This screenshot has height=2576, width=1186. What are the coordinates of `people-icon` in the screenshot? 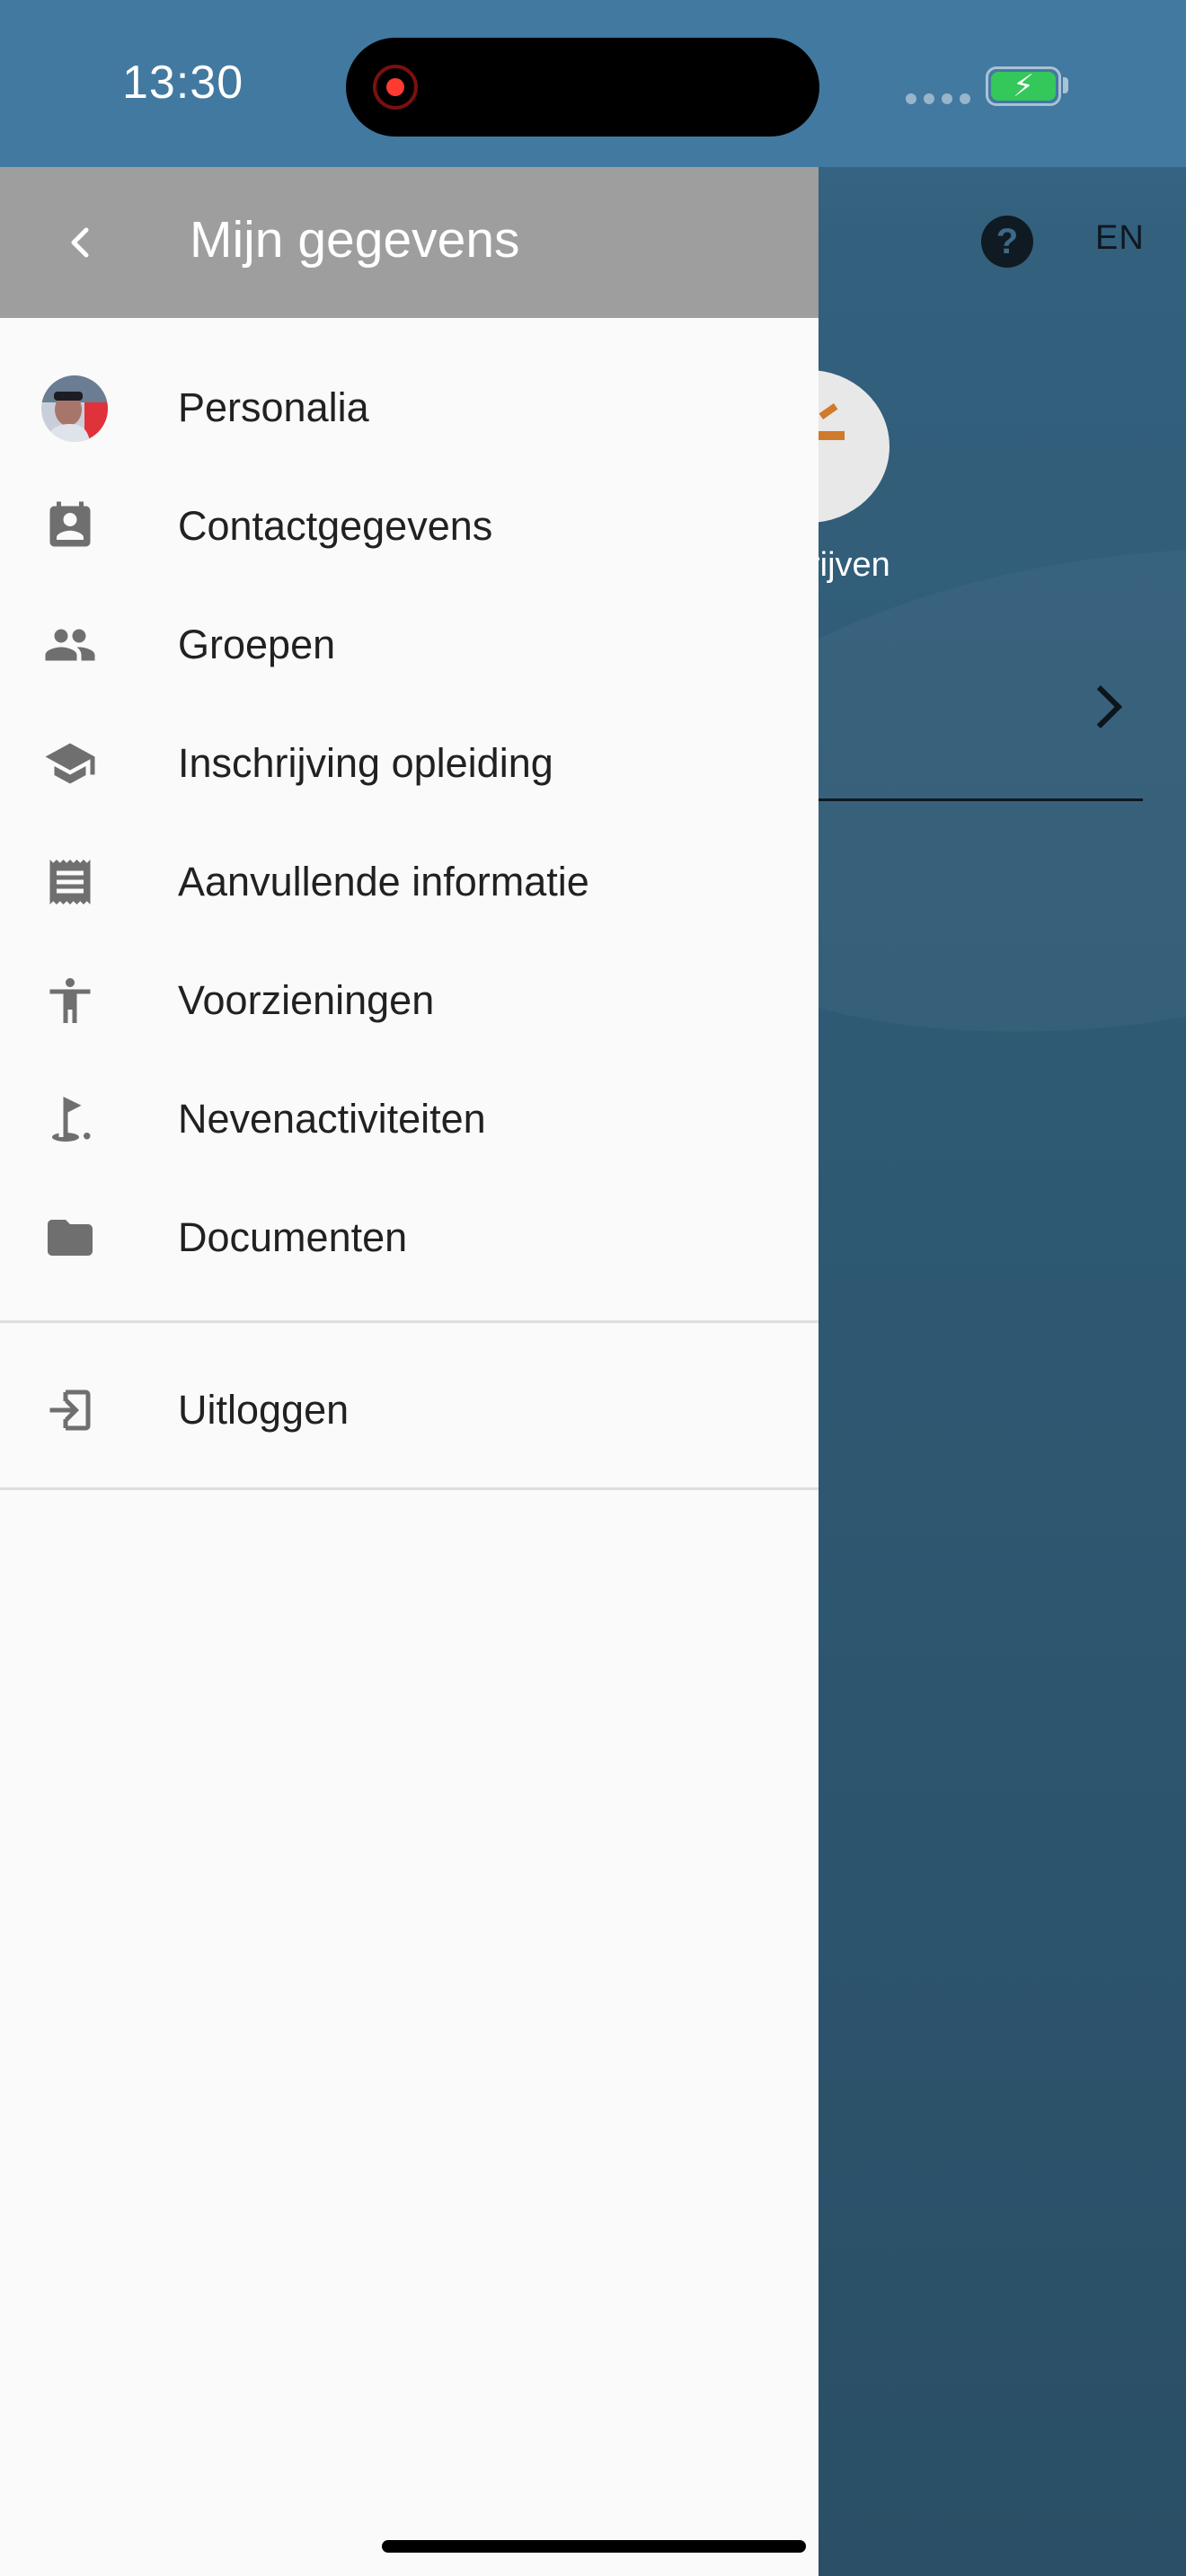 It's located at (70, 645).